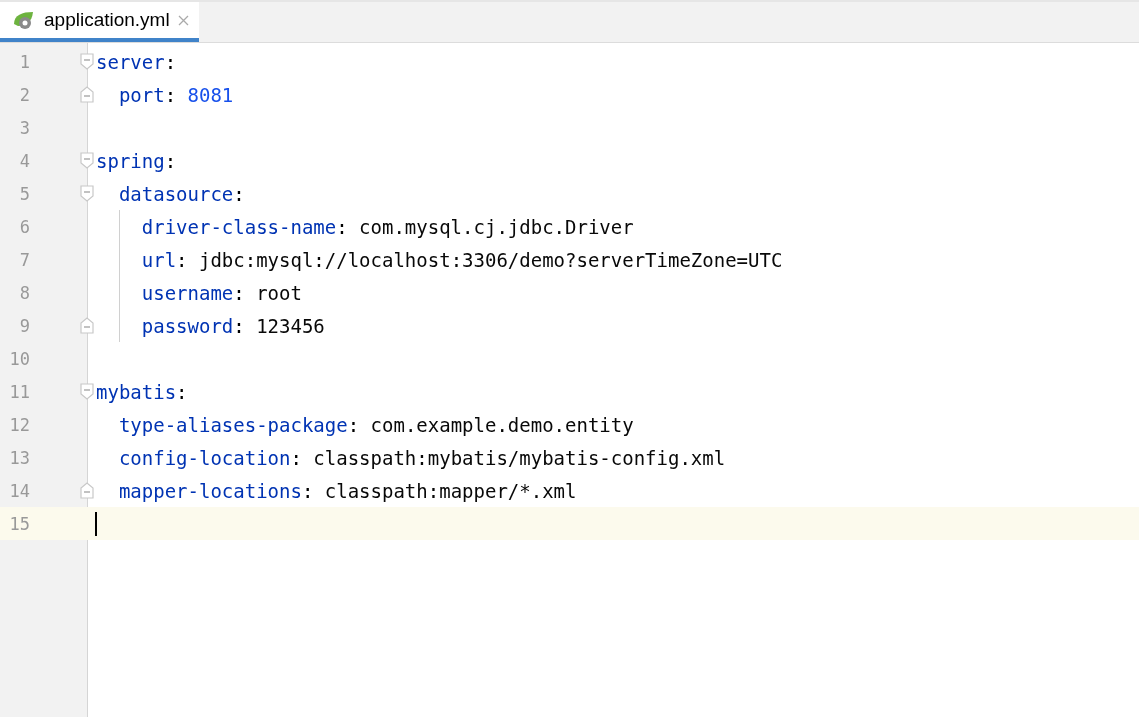 This screenshot has height=717, width=1139. Describe the element at coordinates (24, 226) in the screenshot. I see `line-number: 6` at that location.